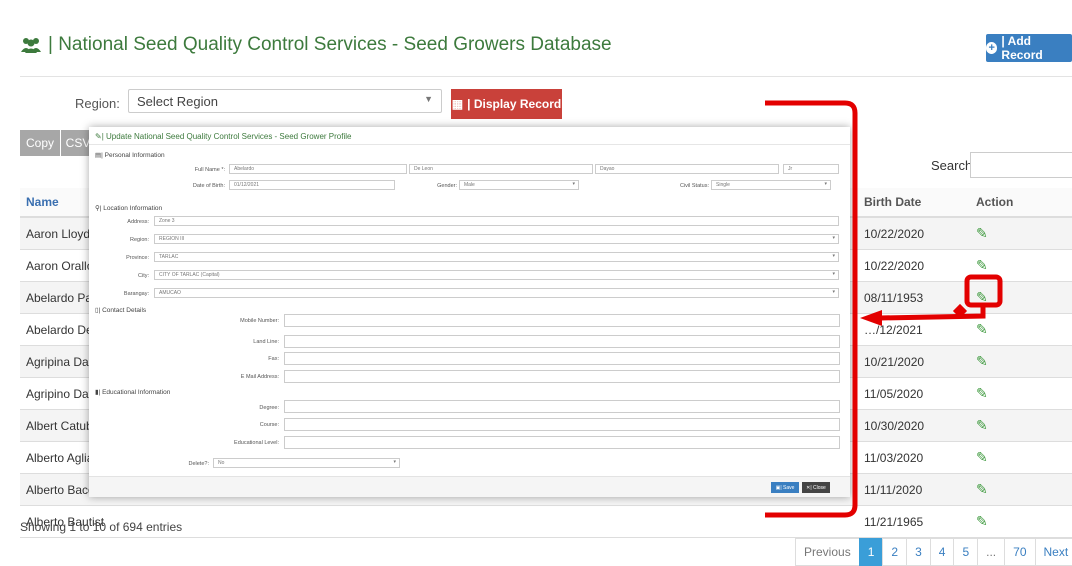 The height and width of the screenshot is (566, 1072). What do you see at coordinates (811, 309) in the screenshot?
I see `annotation-bracket` at bounding box center [811, 309].